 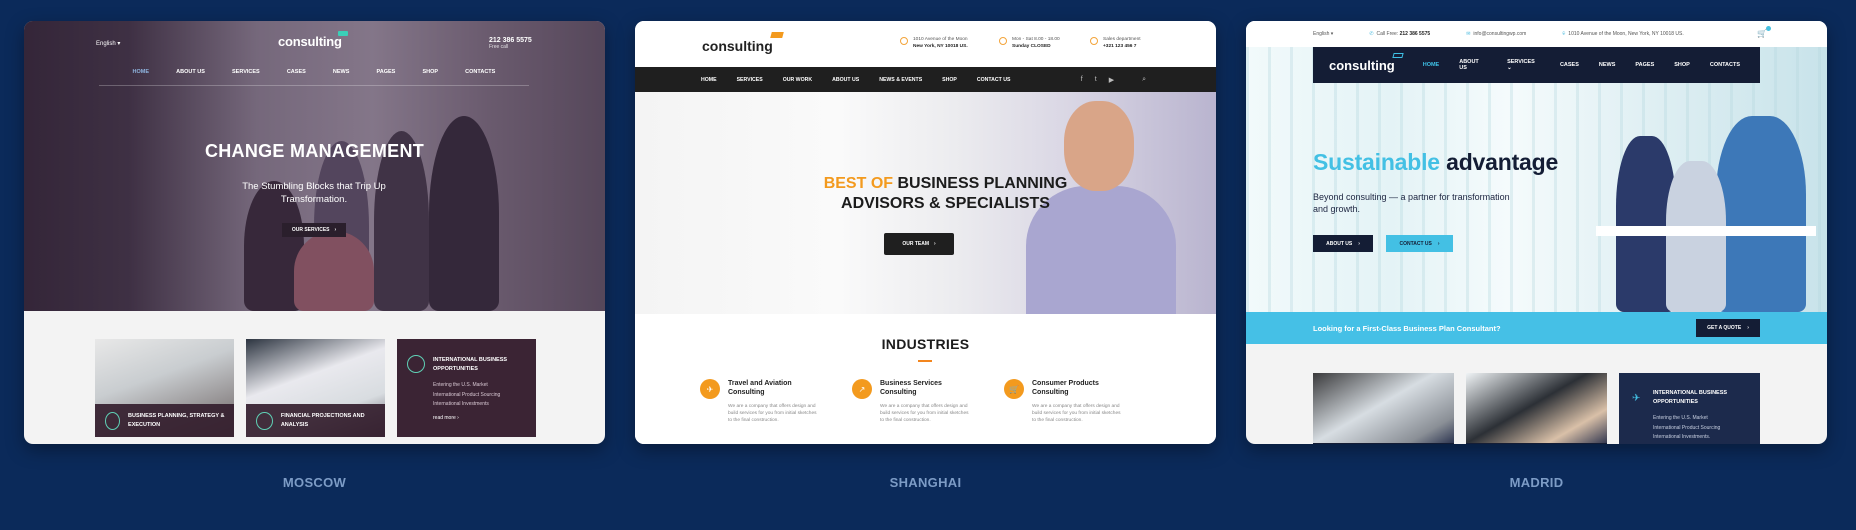 I want to click on cart-badge, so click(x=1768, y=28).